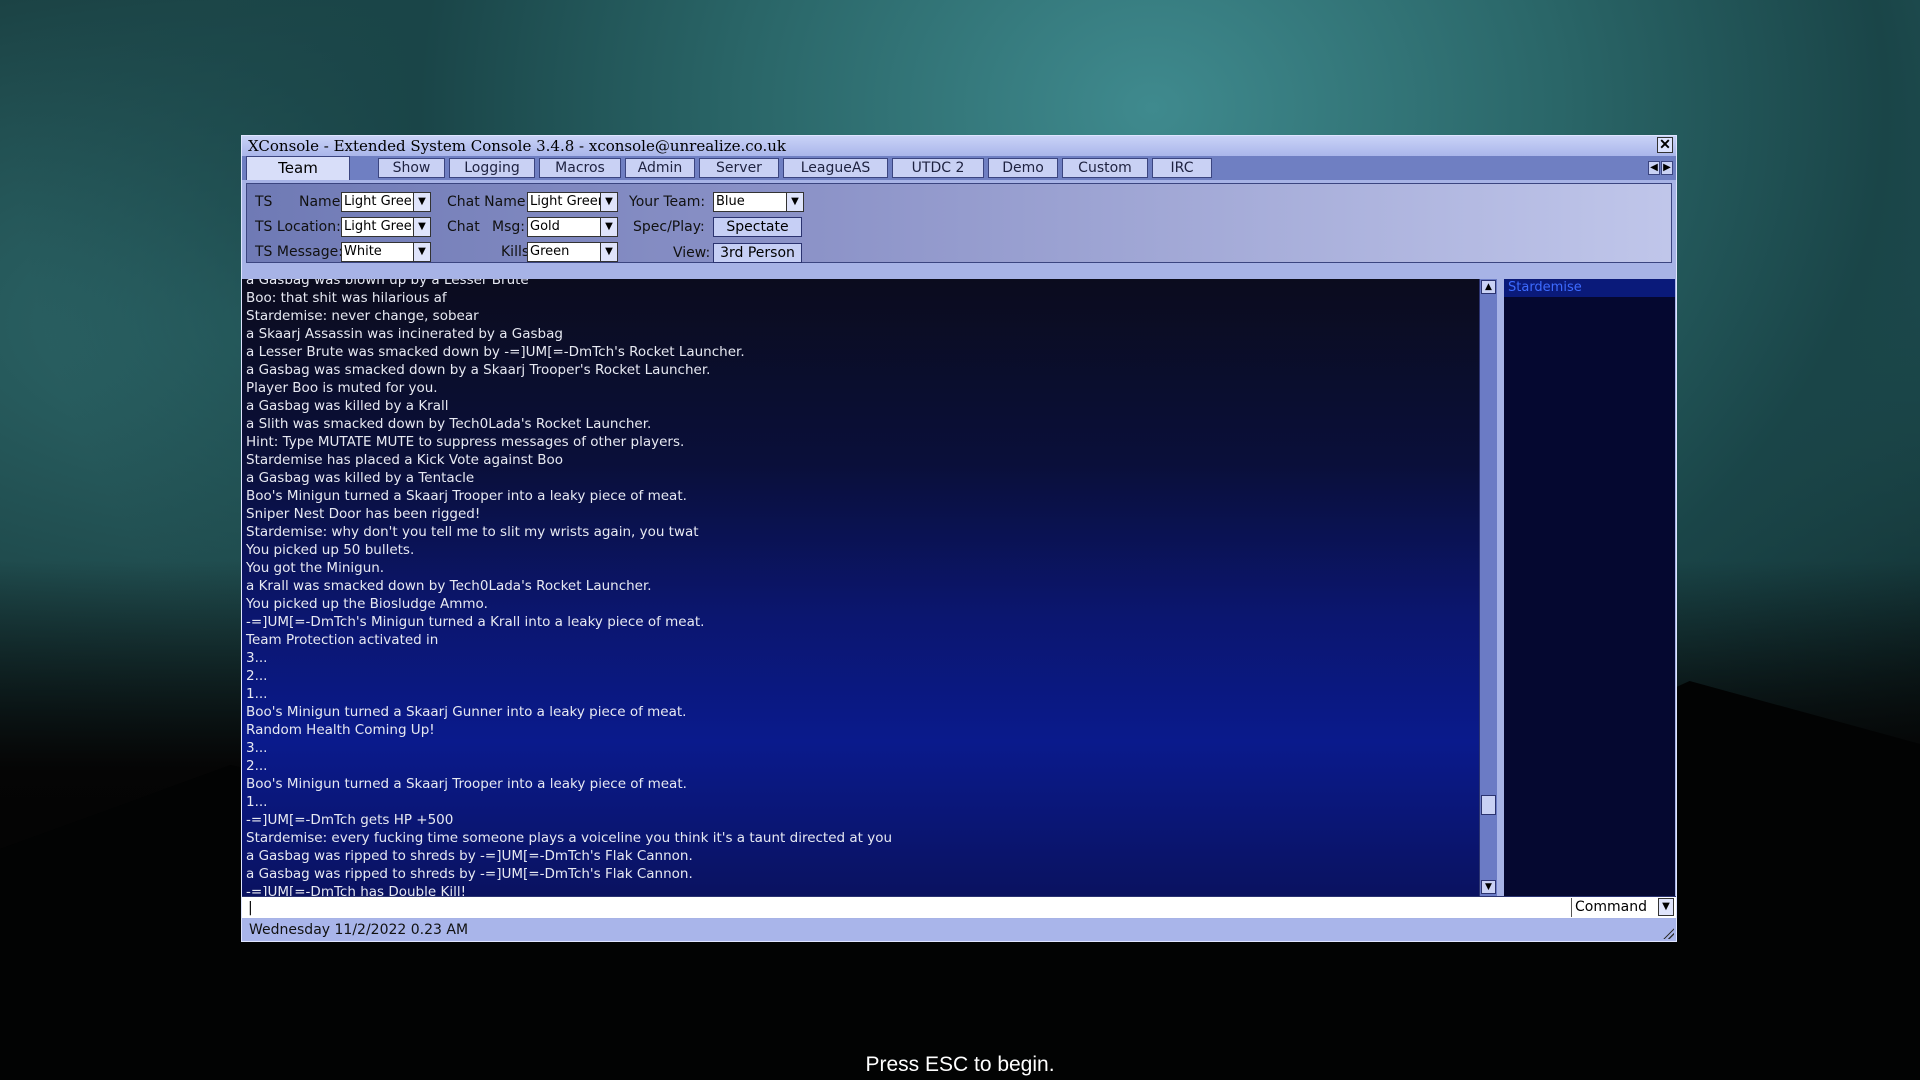 This screenshot has height=1080, width=1920. What do you see at coordinates (382, 226) in the screenshot?
I see `ts-location-color-value: Light Green` at bounding box center [382, 226].